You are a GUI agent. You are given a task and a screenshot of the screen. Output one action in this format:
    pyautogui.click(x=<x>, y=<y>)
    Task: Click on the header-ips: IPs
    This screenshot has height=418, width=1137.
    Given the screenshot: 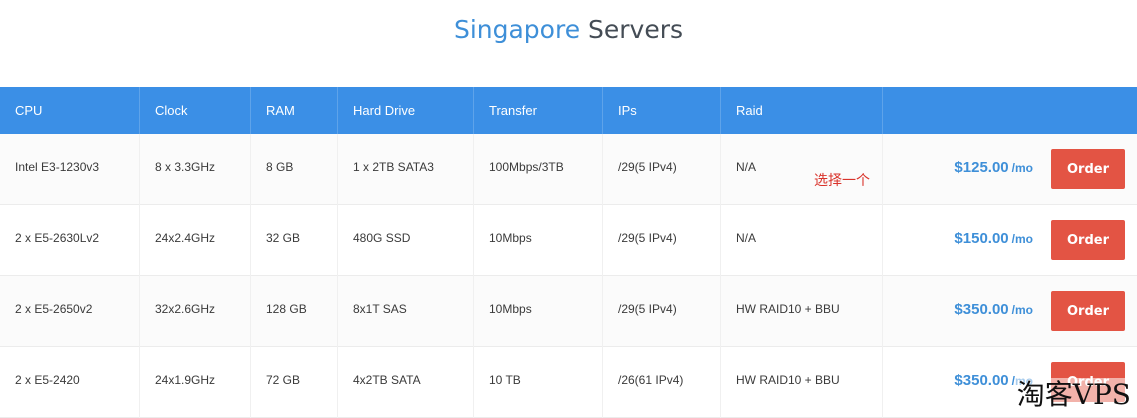 What is the action you would take?
    pyautogui.click(x=662, y=110)
    